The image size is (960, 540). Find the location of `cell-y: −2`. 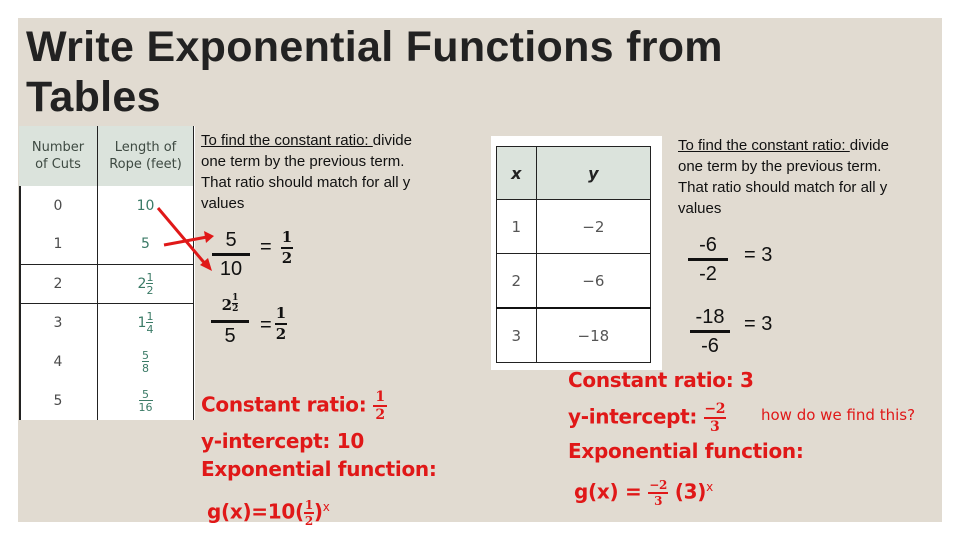

cell-y: −2 is located at coordinates (593, 226).